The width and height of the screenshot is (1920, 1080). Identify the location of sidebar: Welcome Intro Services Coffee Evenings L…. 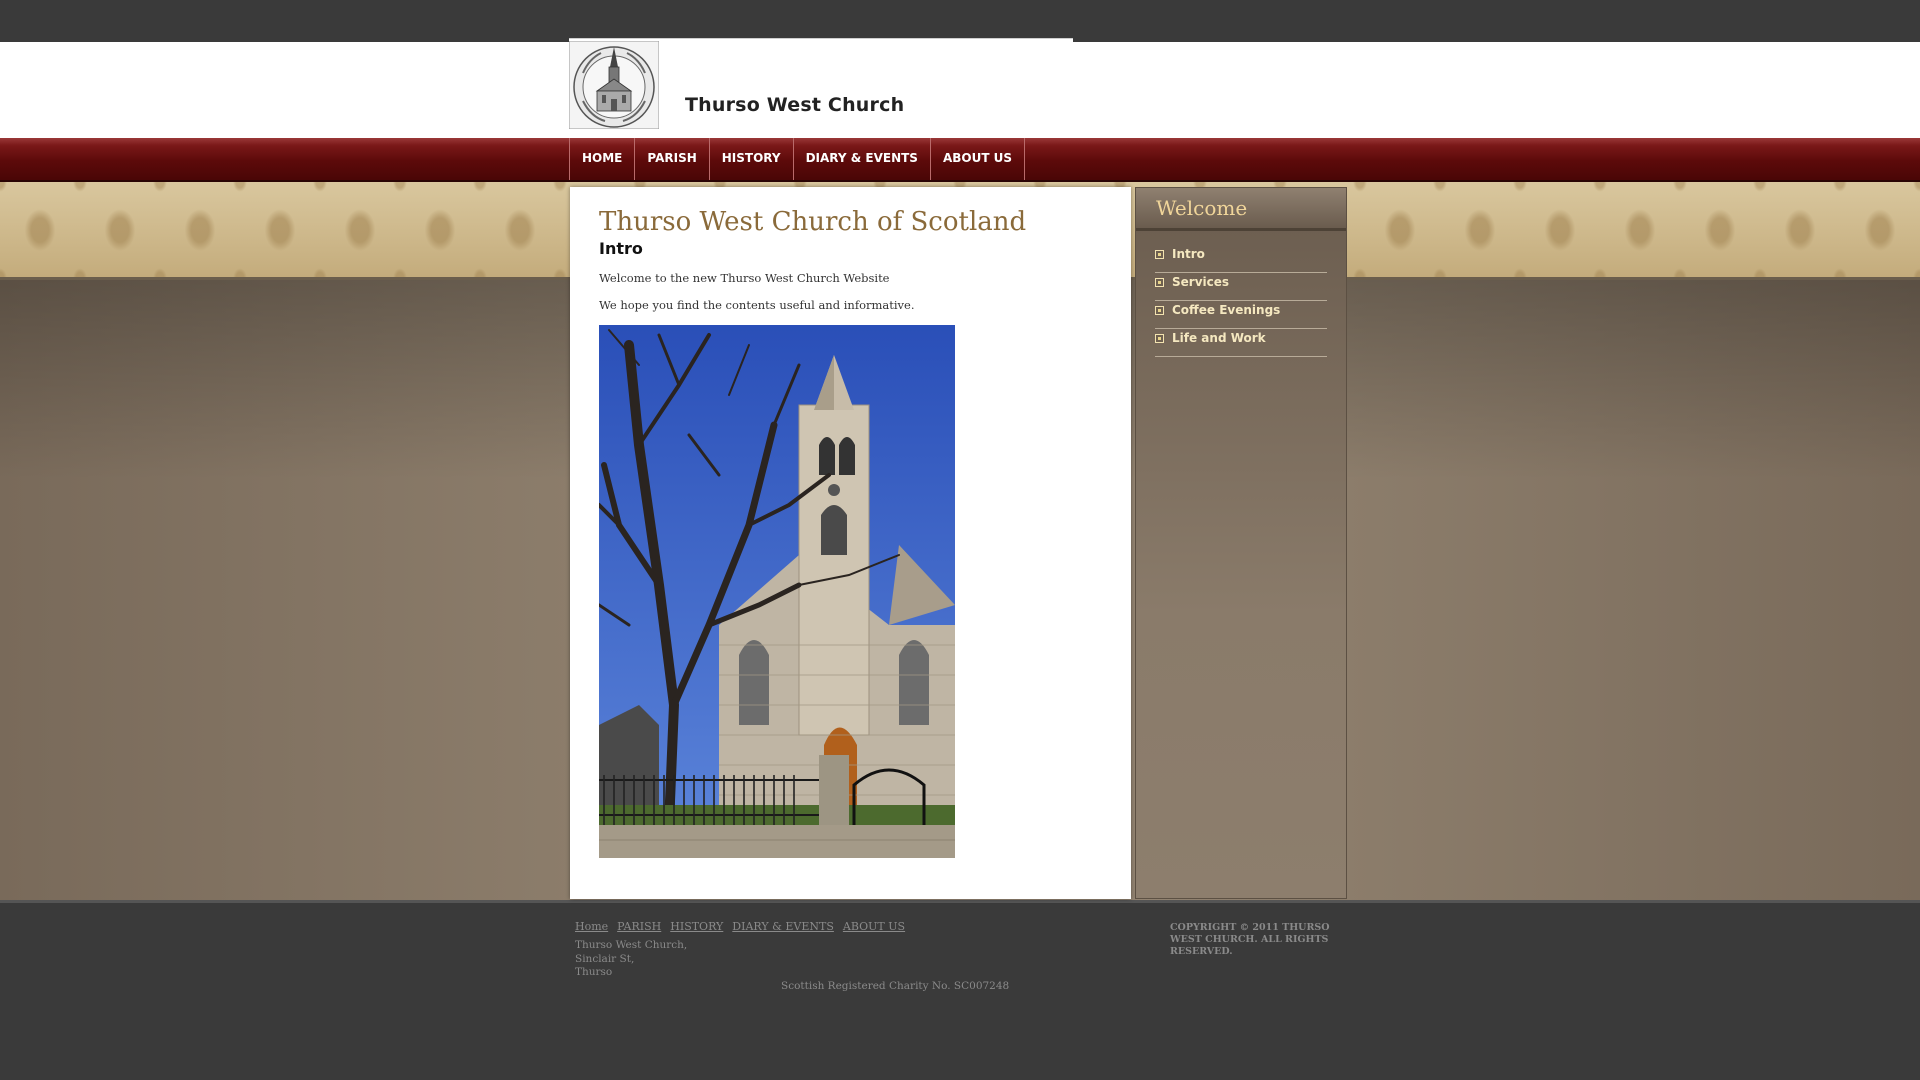
(1241, 543).